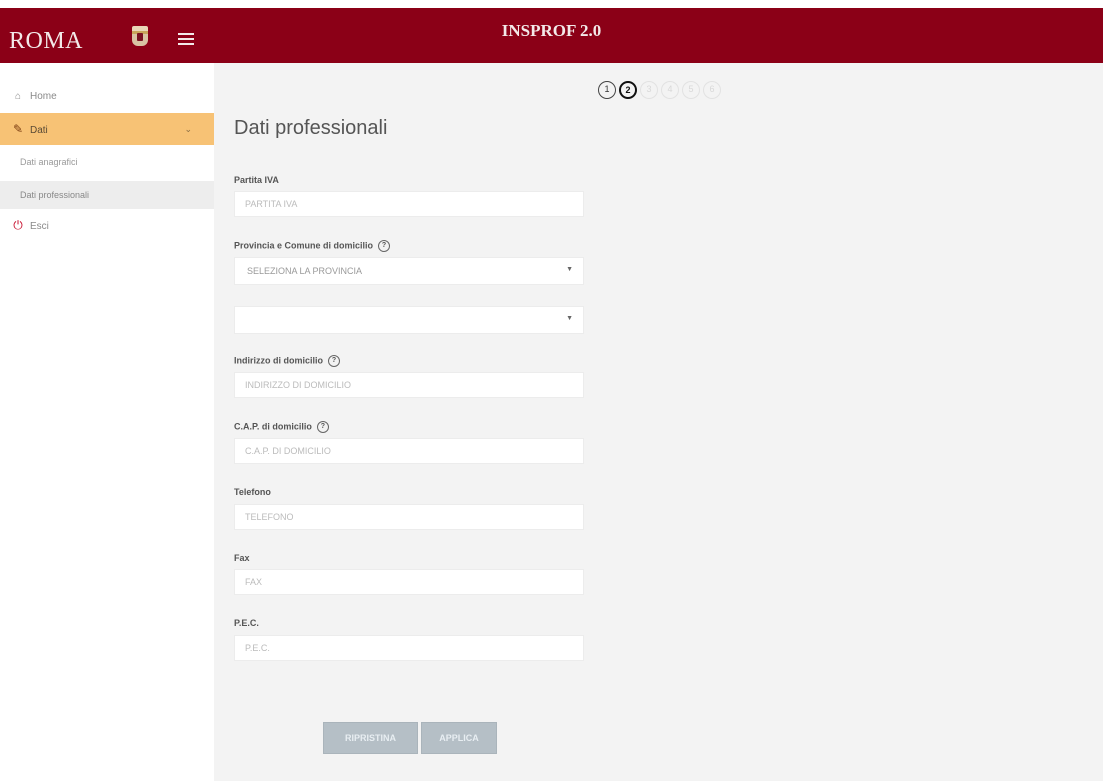 The image size is (1103, 781). What do you see at coordinates (607, 90) in the screenshot?
I see `step-1: 1` at bounding box center [607, 90].